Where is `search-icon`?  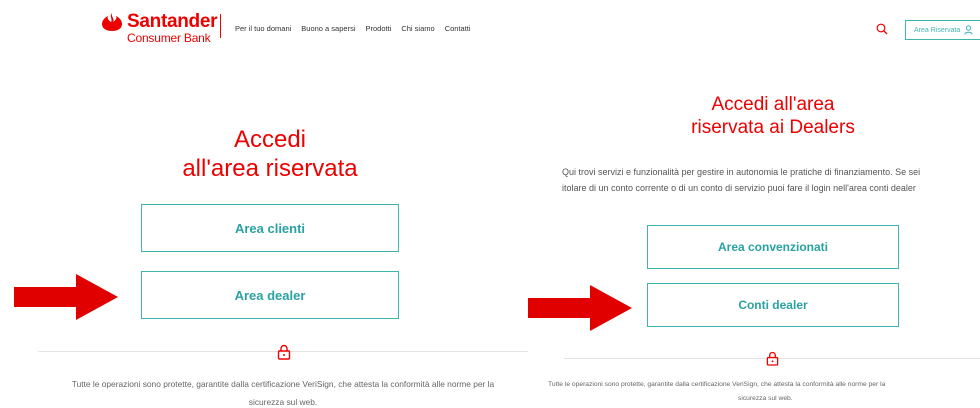 search-icon is located at coordinates (882, 29).